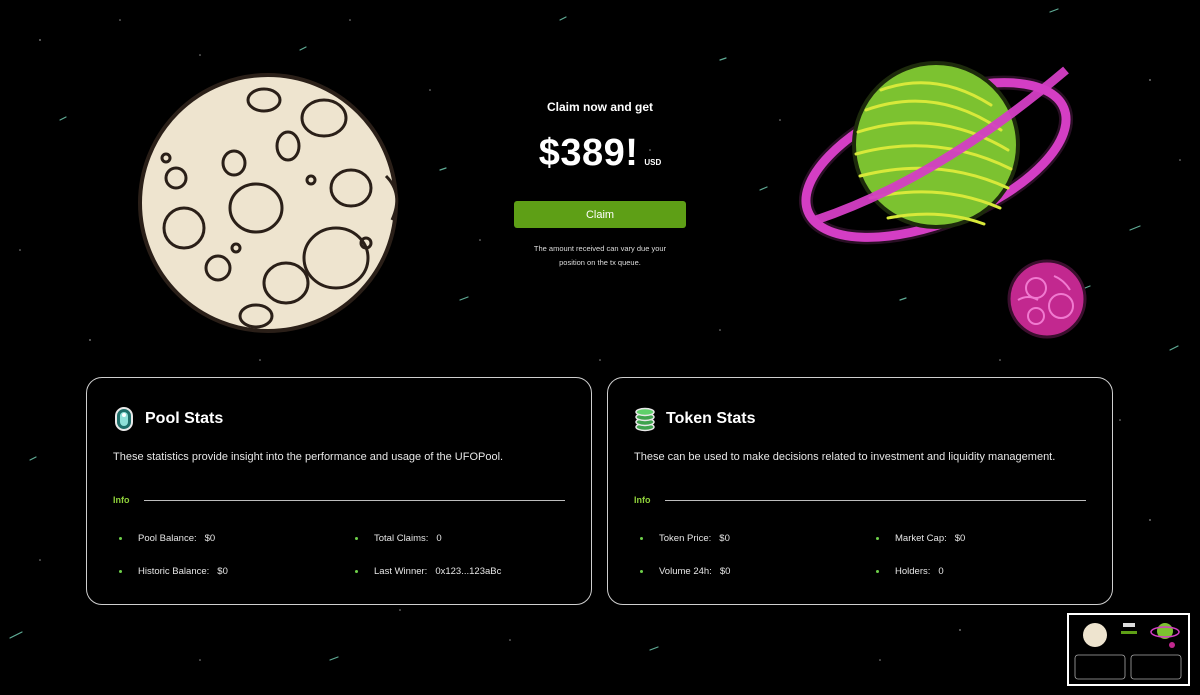 The height and width of the screenshot is (695, 1200). I want to click on stat-pool-balance: Pool Balance: $0, so click(167, 538).